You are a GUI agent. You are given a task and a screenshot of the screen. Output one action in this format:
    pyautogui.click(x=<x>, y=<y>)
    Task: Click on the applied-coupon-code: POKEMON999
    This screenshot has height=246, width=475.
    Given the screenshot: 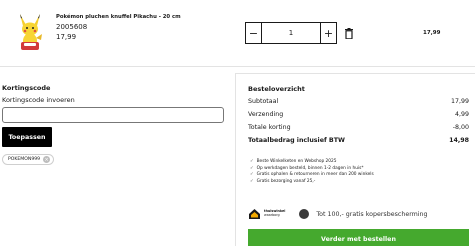 What is the action you would take?
    pyautogui.click(x=24, y=159)
    